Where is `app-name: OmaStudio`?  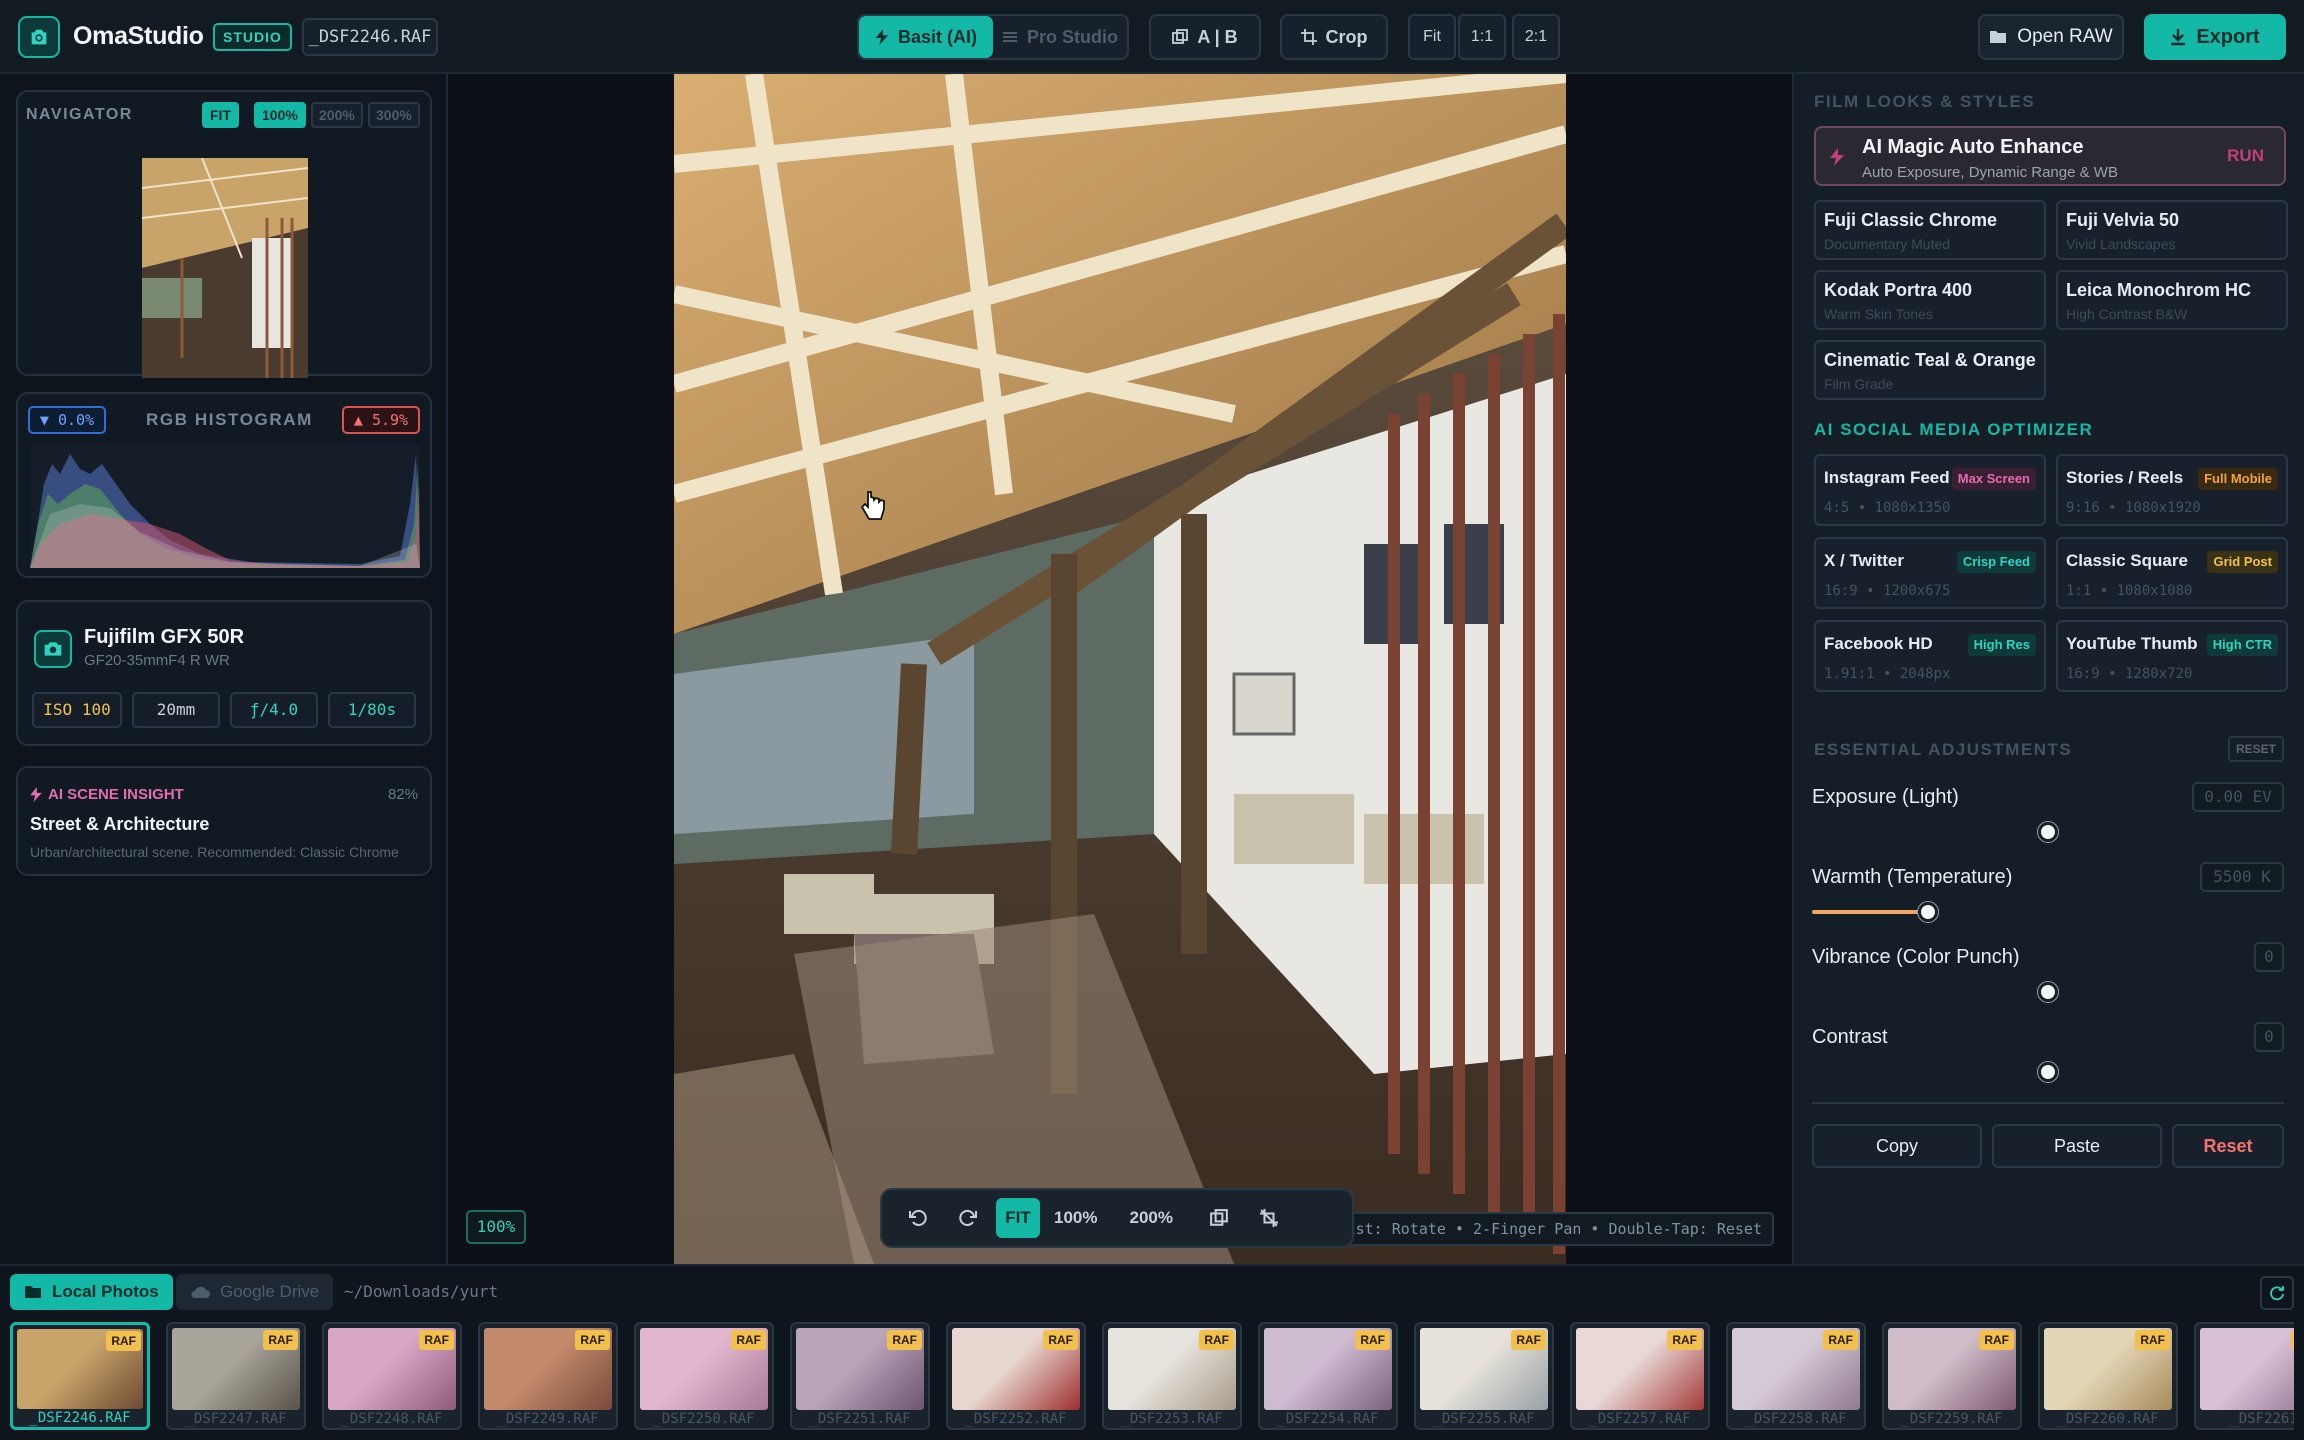 app-name: OmaStudio is located at coordinates (138, 36).